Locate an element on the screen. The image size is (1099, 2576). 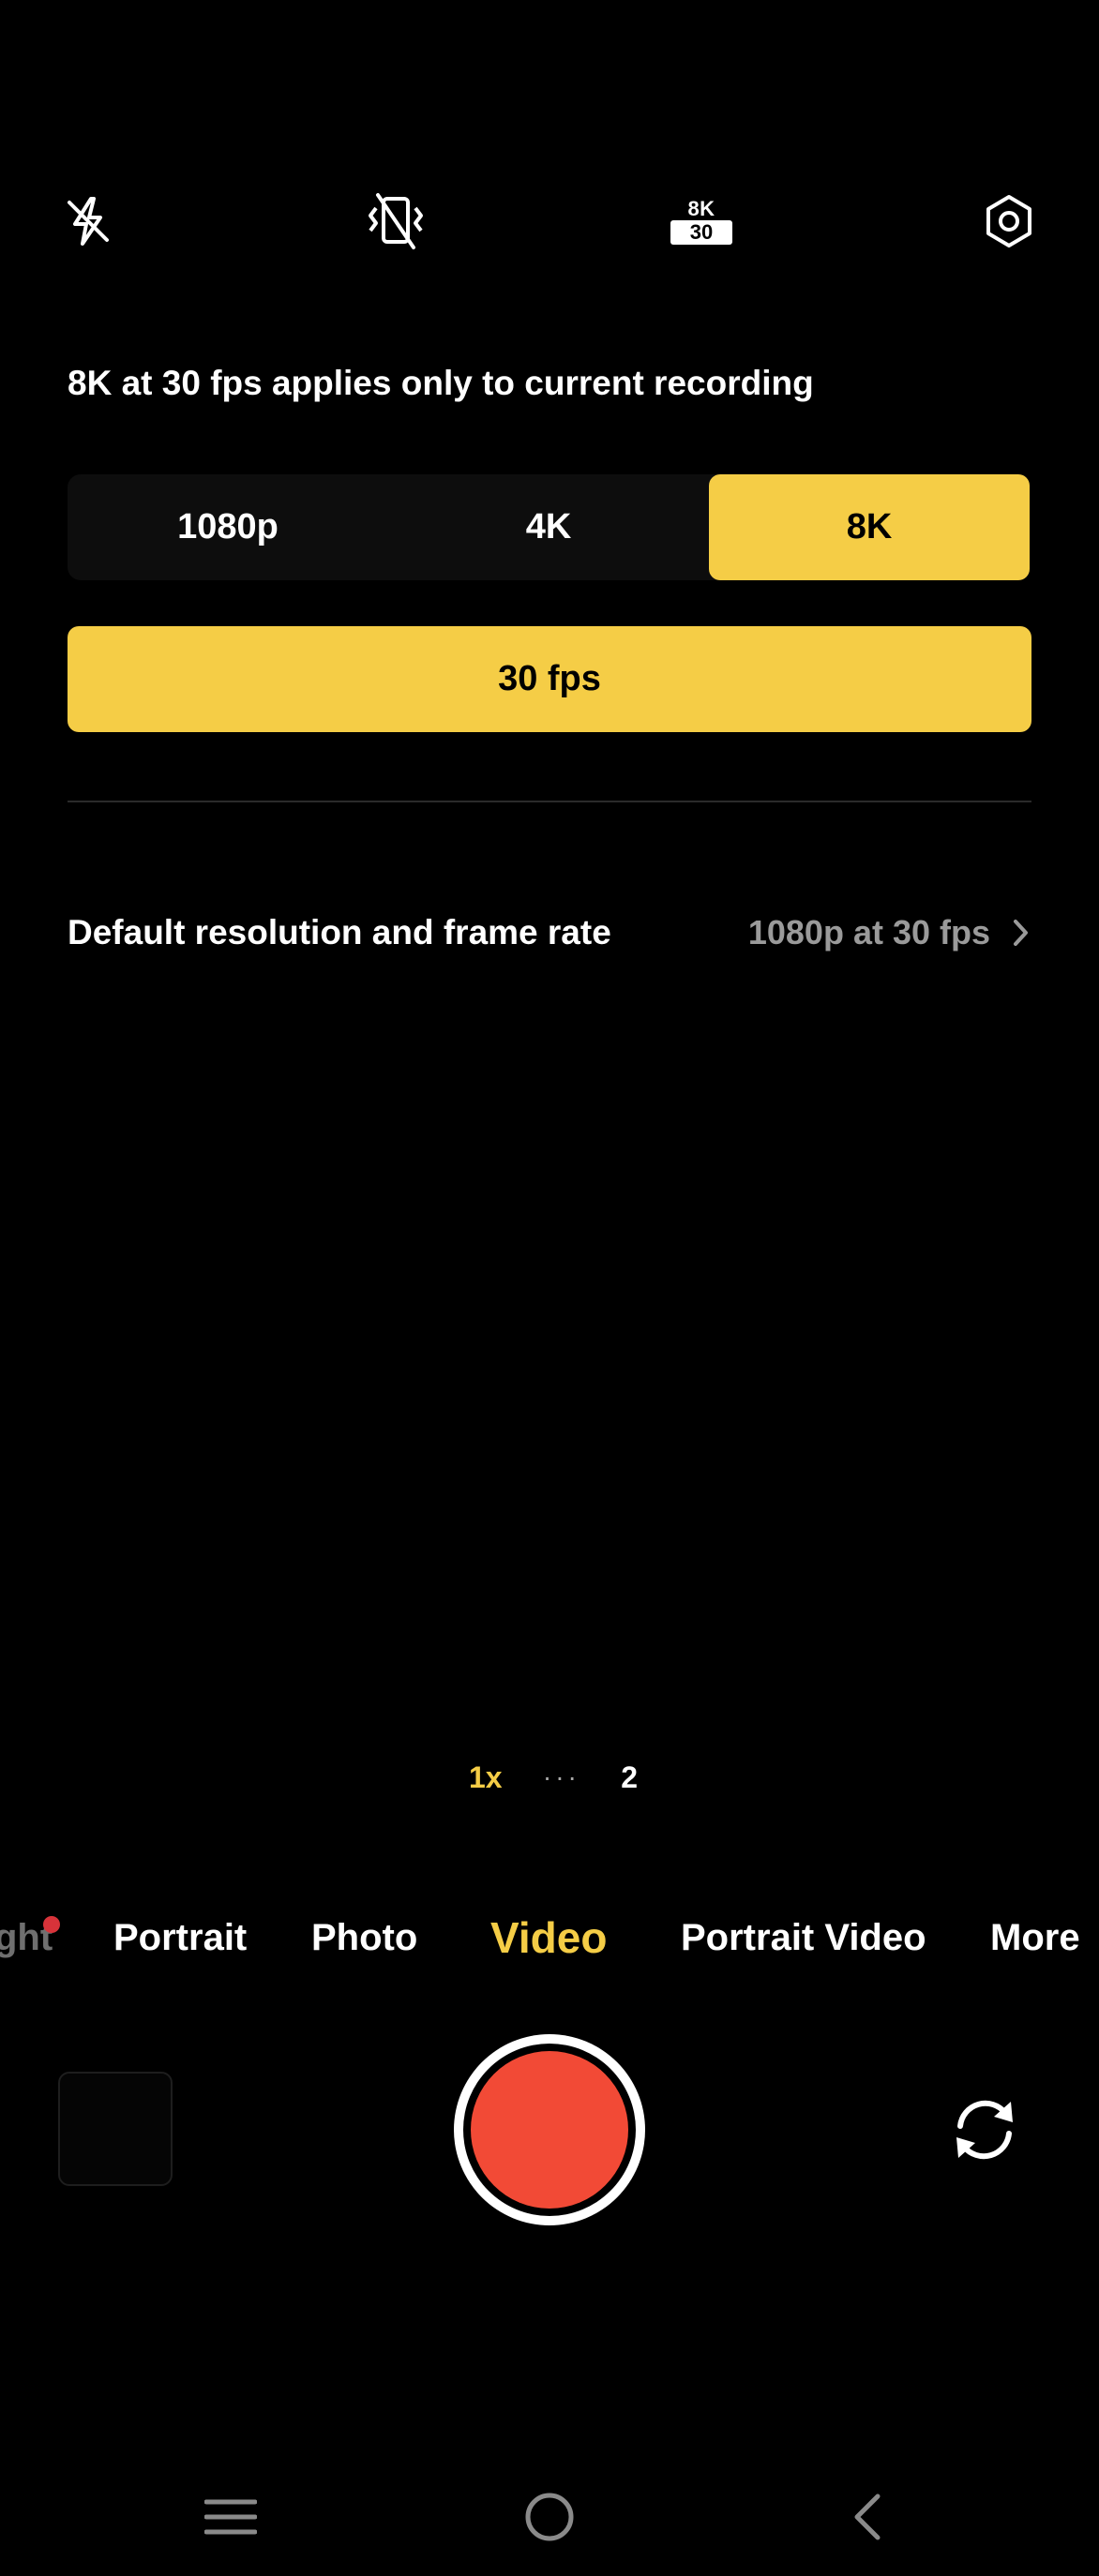
chevron-right-icon is located at coordinates (1021, 933).